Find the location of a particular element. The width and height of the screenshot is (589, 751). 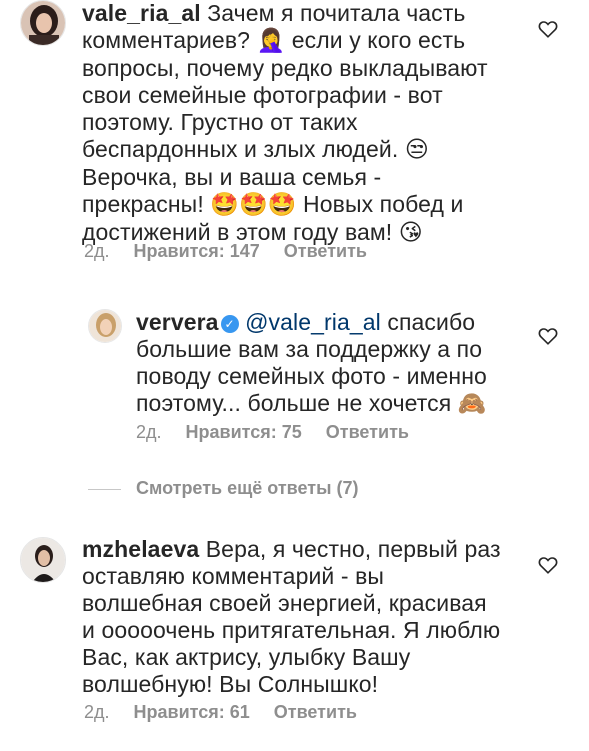

comment-line: волшебная своей энергией, красивая is located at coordinates (284, 603).